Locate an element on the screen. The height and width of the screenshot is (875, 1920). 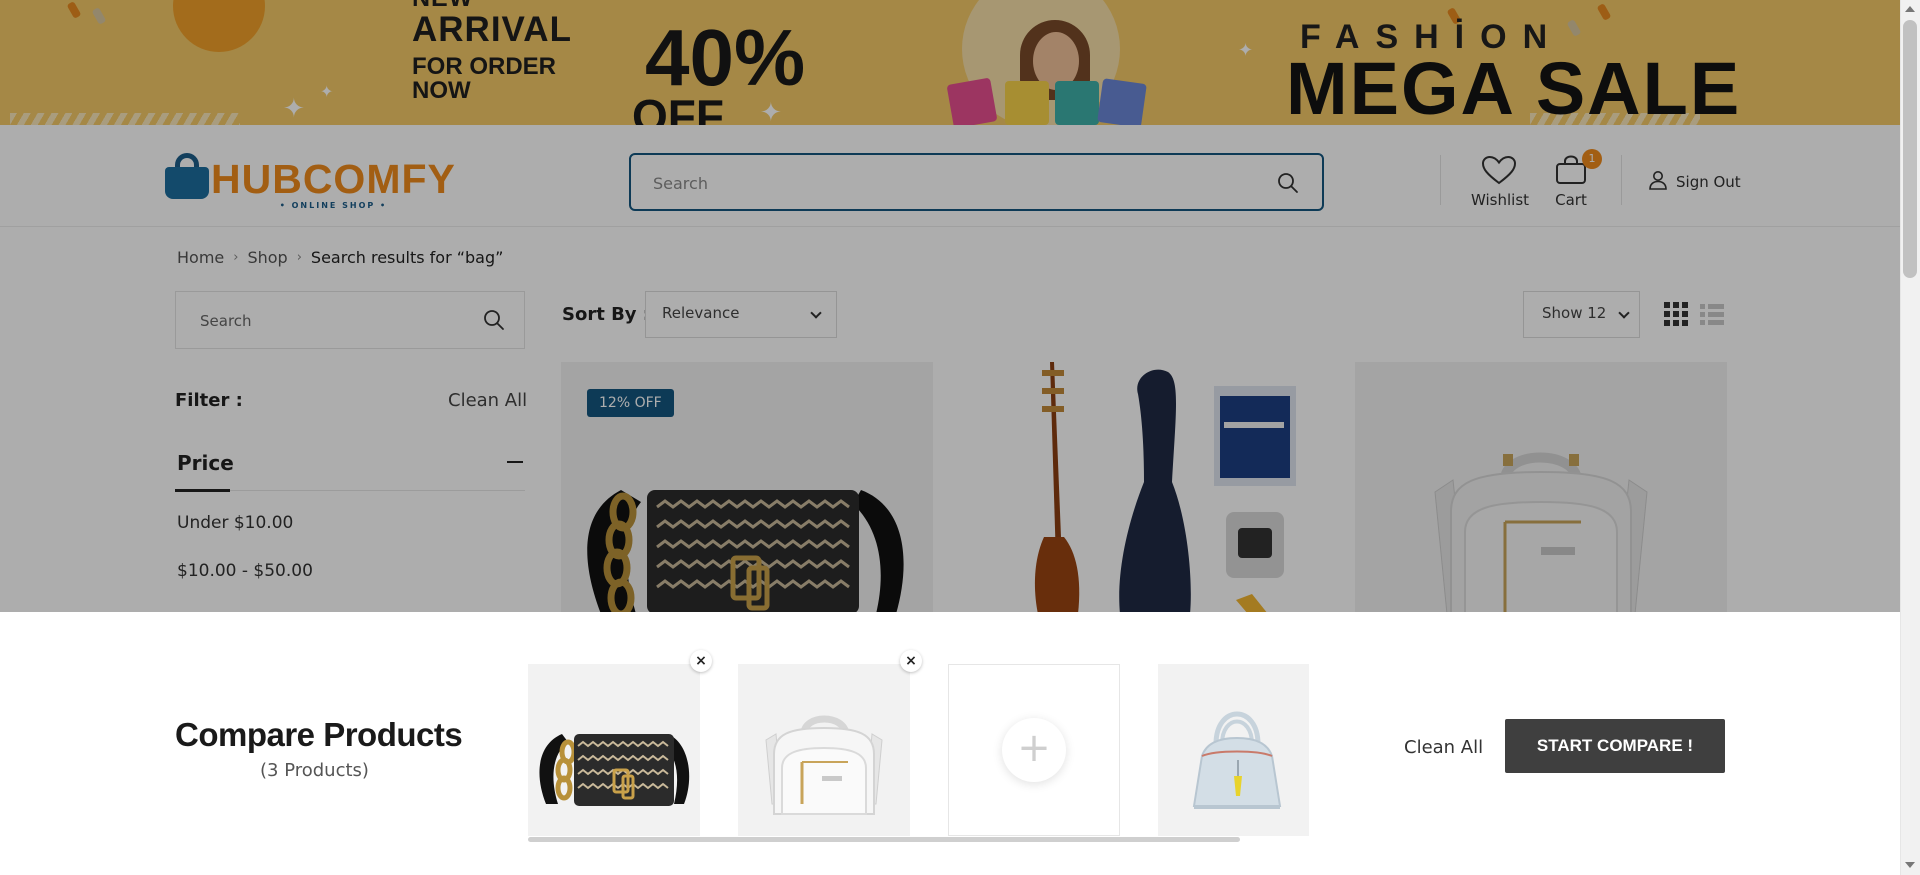
scroll-up-arrow-icon is located at coordinates (1910, 9).